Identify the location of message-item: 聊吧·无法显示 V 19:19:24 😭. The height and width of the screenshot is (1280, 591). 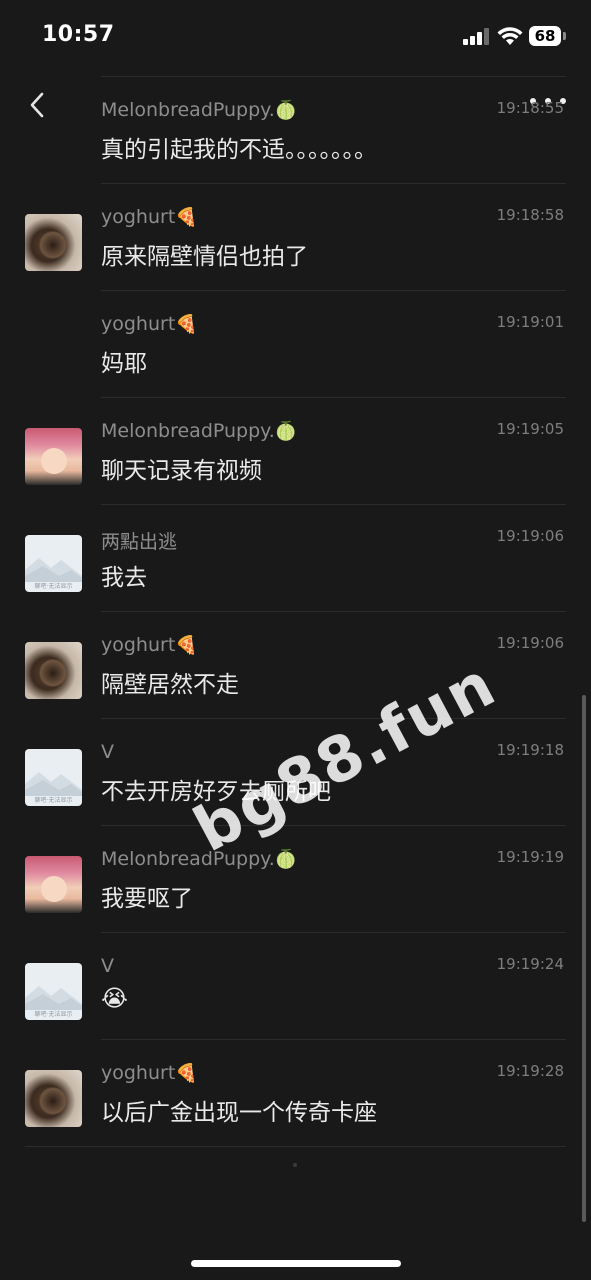
(295, 986).